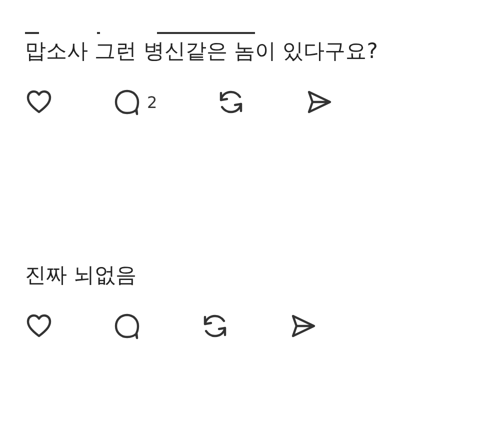 This screenshot has height=440, width=500. I want to click on repost-arrows-icon, so click(215, 326).